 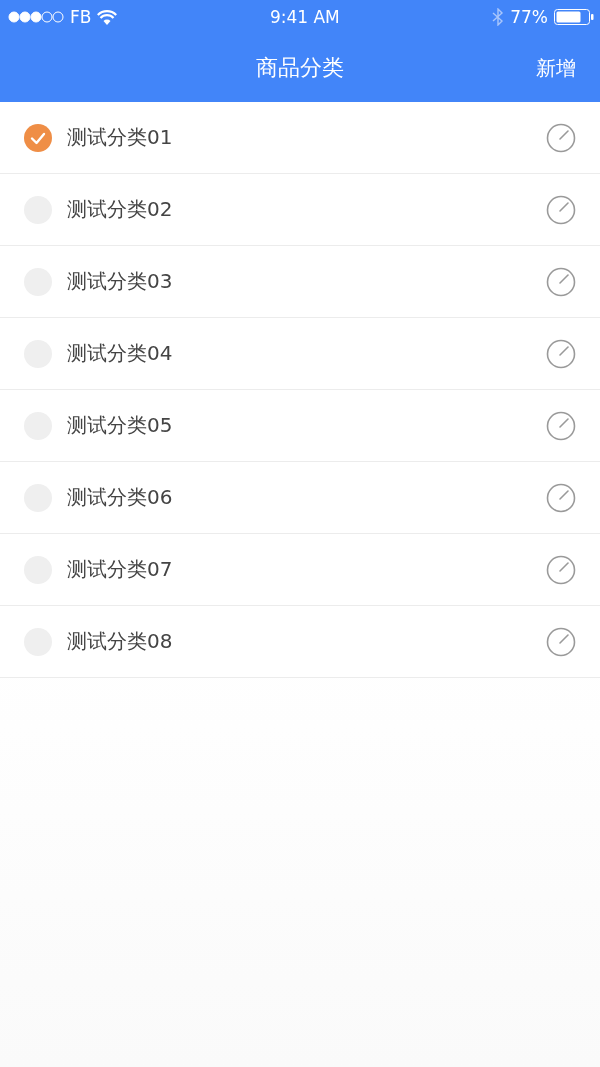 What do you see at coordinates (120, 641) in the screenshot?
I see `category-name: 测试分类08` at bounding box center [120, 641].